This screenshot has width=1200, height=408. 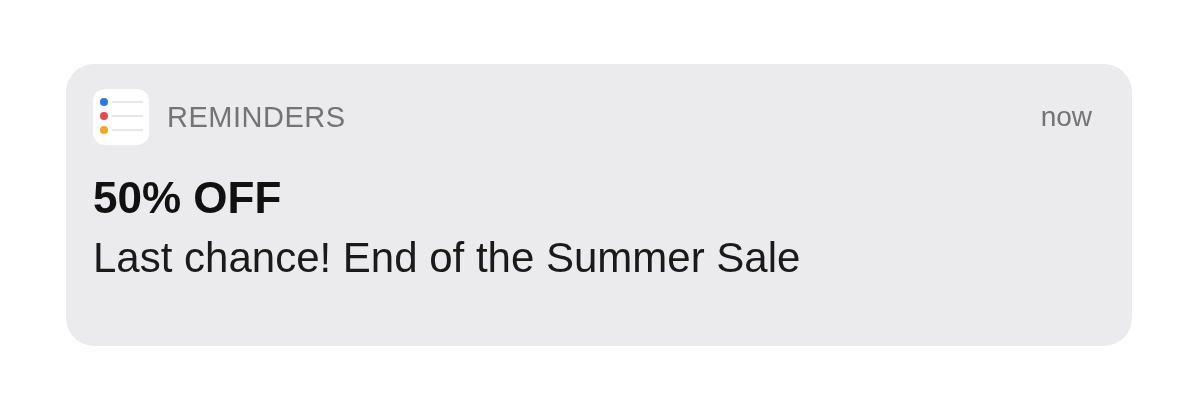 What do you see at coordinates (121, 117) in the screenshot?
I see `list-app-icon` at bounding box center [121, 117].